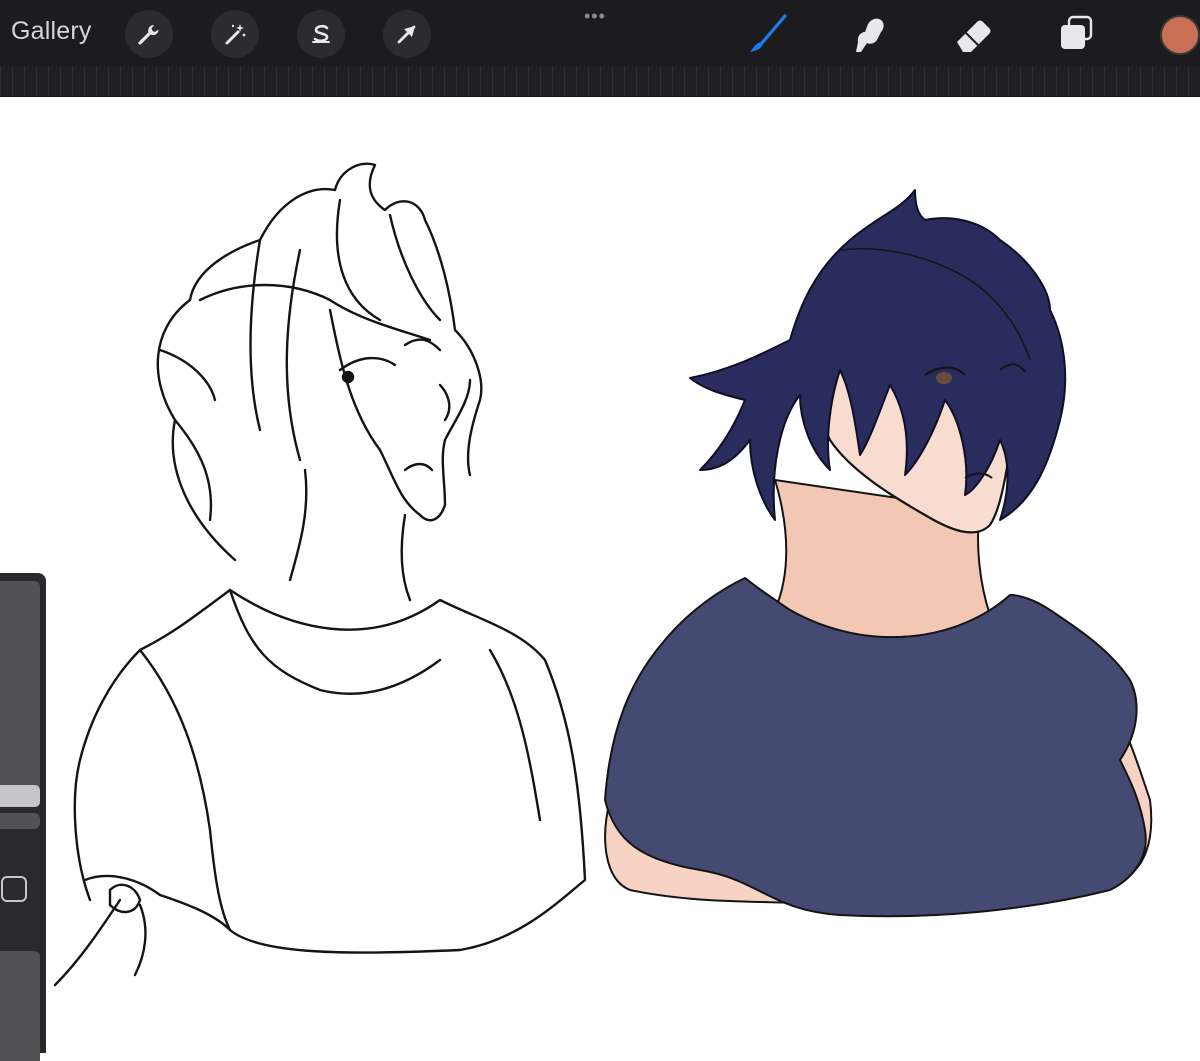 The height and width of the screenshot is (1061, 1200). What do you see at coordinates (20, 821) in the screenshot?
I see `brush-size-slider-lower` at bounding box center [20, 821].